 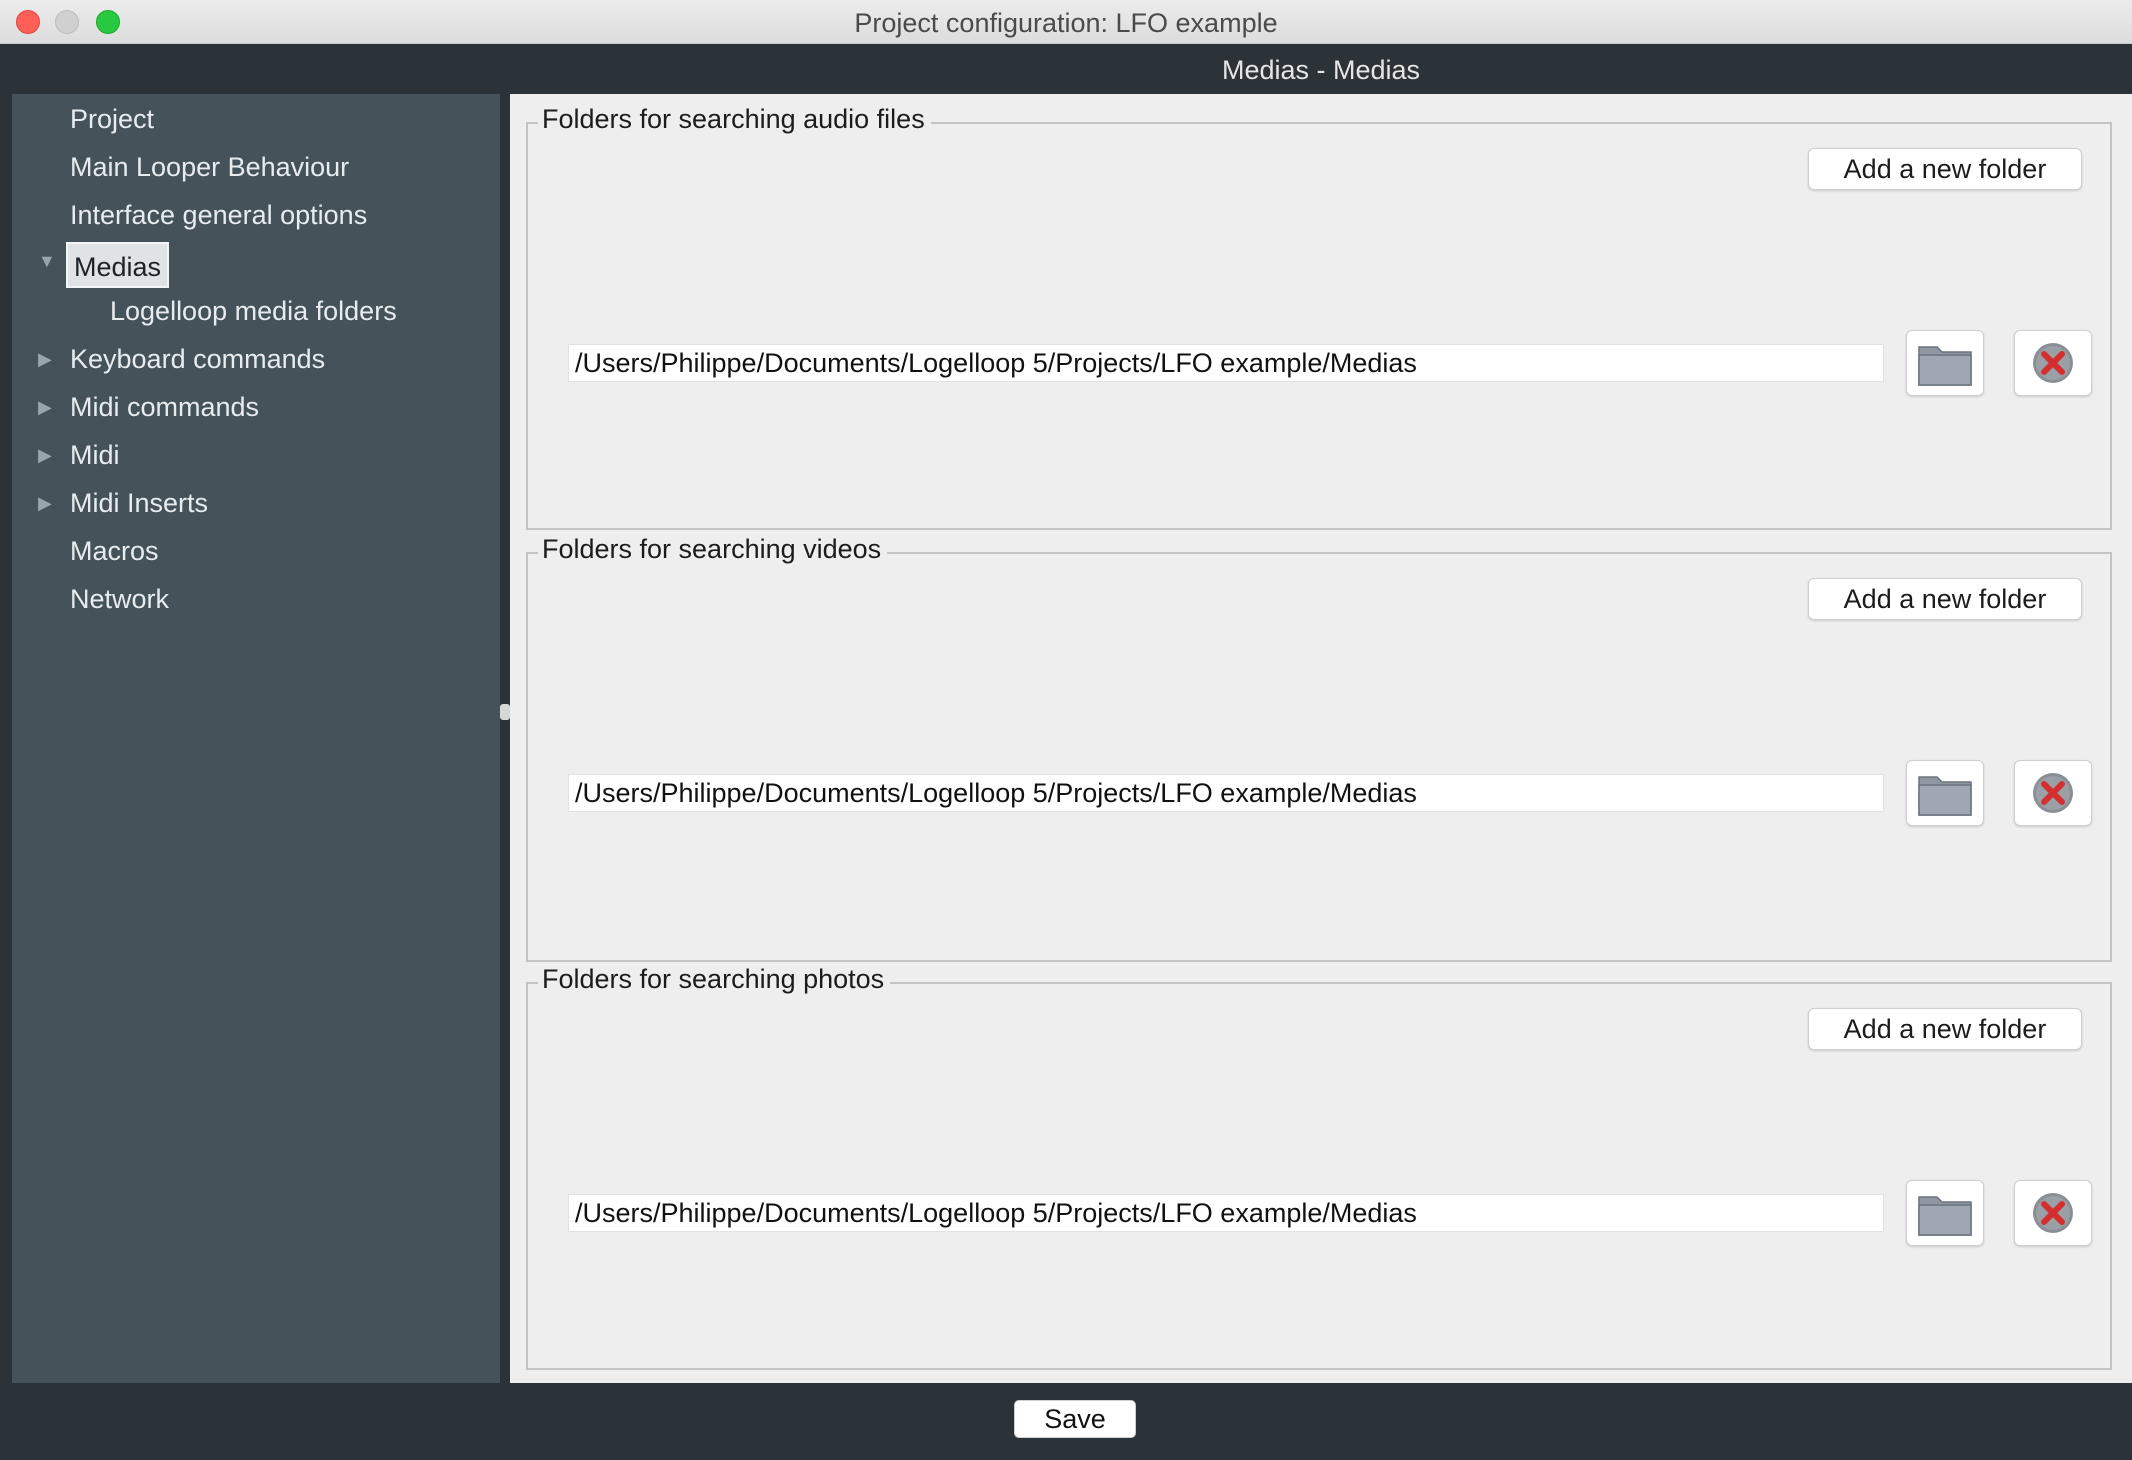 I want to click on remove-audio-folder-button, so click(x=2053, y=363).